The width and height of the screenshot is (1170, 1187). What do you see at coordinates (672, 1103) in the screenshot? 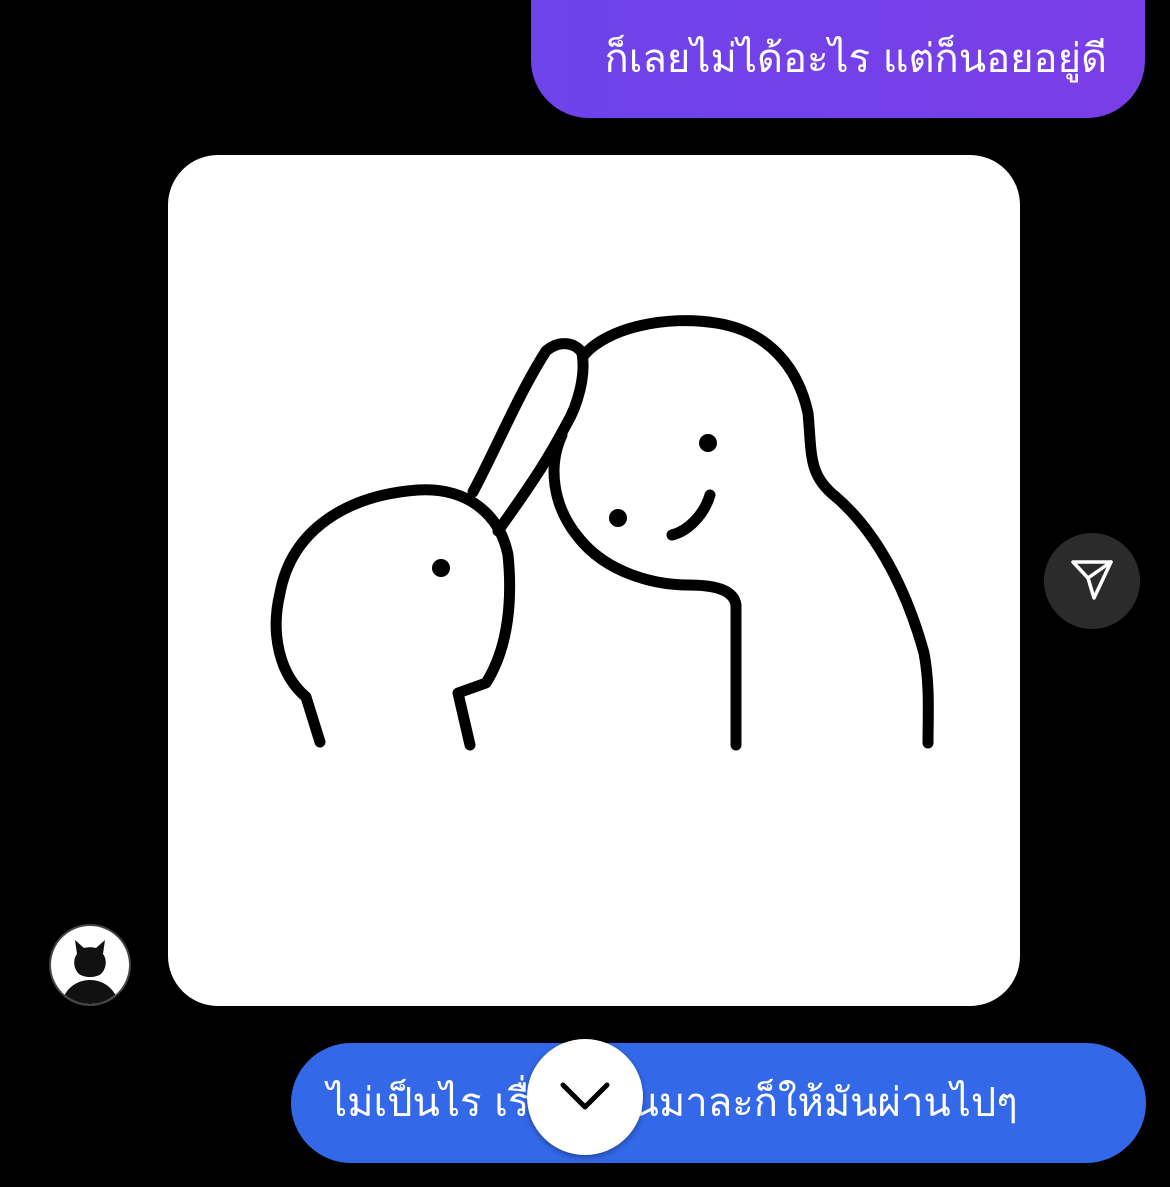
I see `message-text: ไม่เป็นไร เรื่อง ผ่านมาละก็ให้มันผ่านไปๆ` at bounding box center [672, 1103].